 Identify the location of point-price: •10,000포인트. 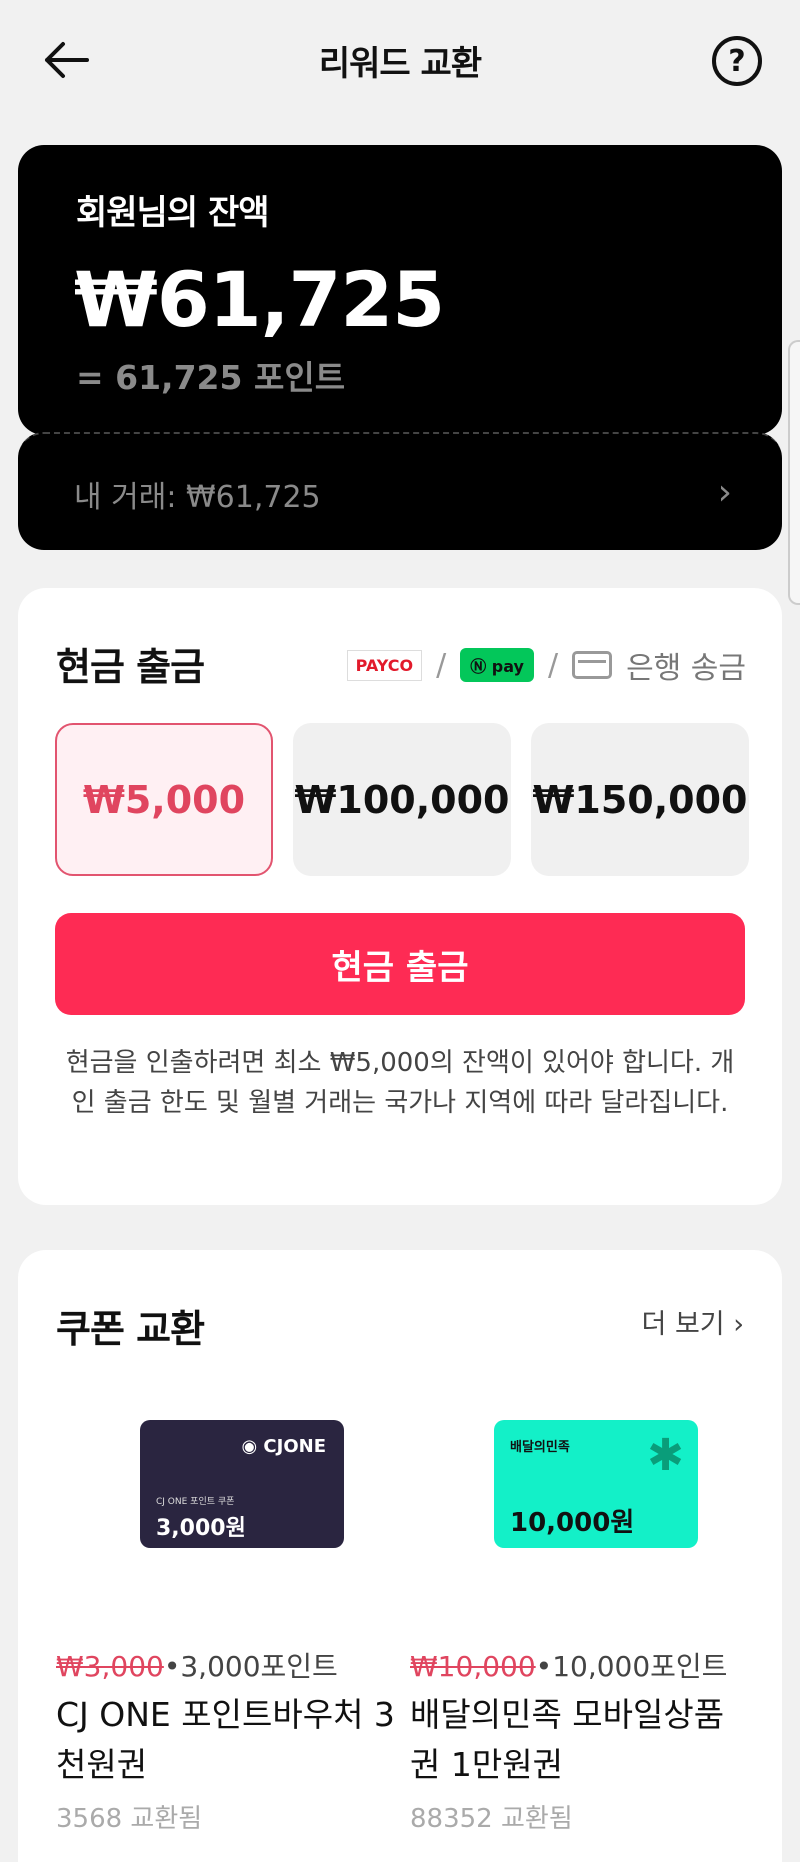
(631, 1666).